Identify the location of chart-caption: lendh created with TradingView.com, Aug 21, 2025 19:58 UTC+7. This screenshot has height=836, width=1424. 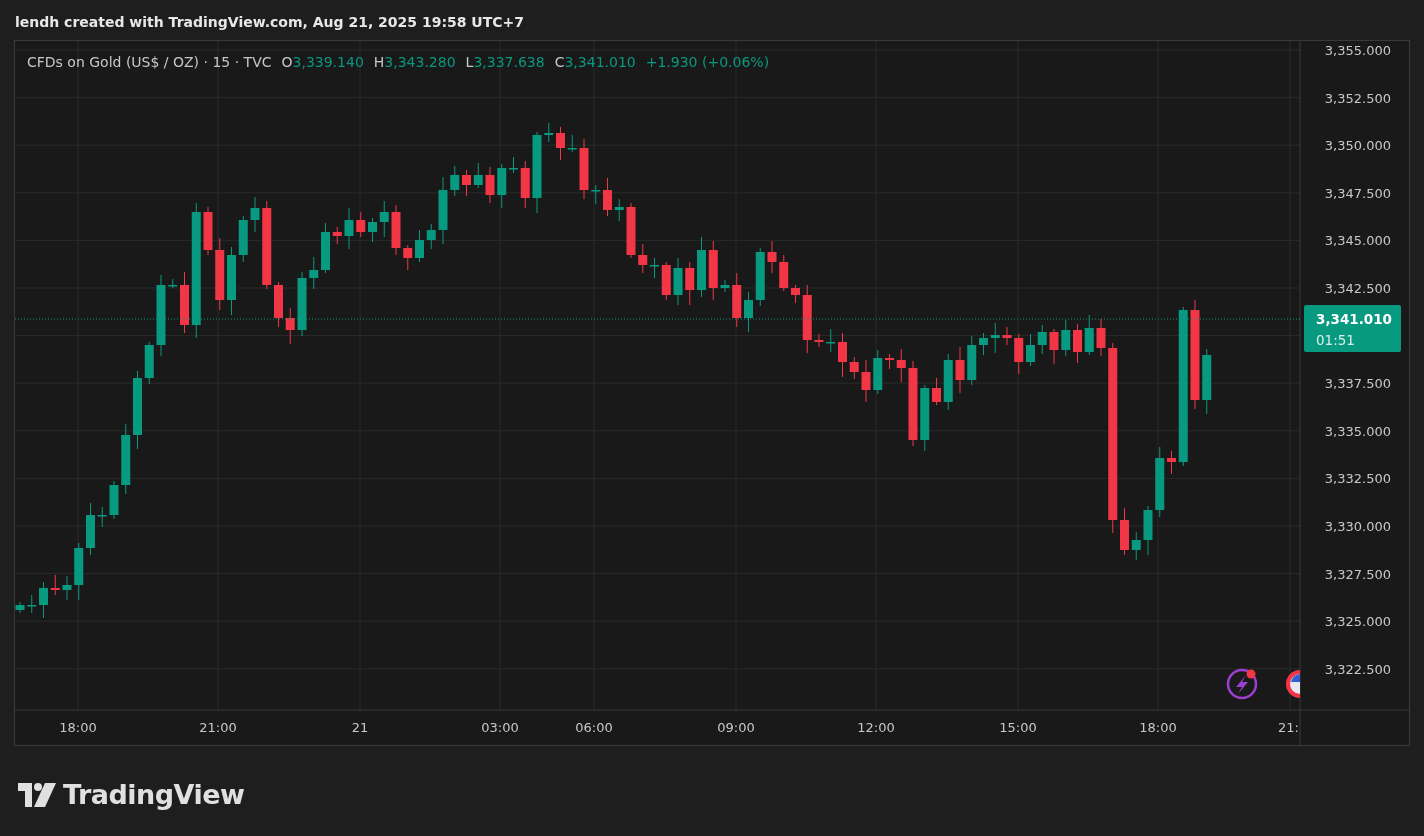
(270, 22).